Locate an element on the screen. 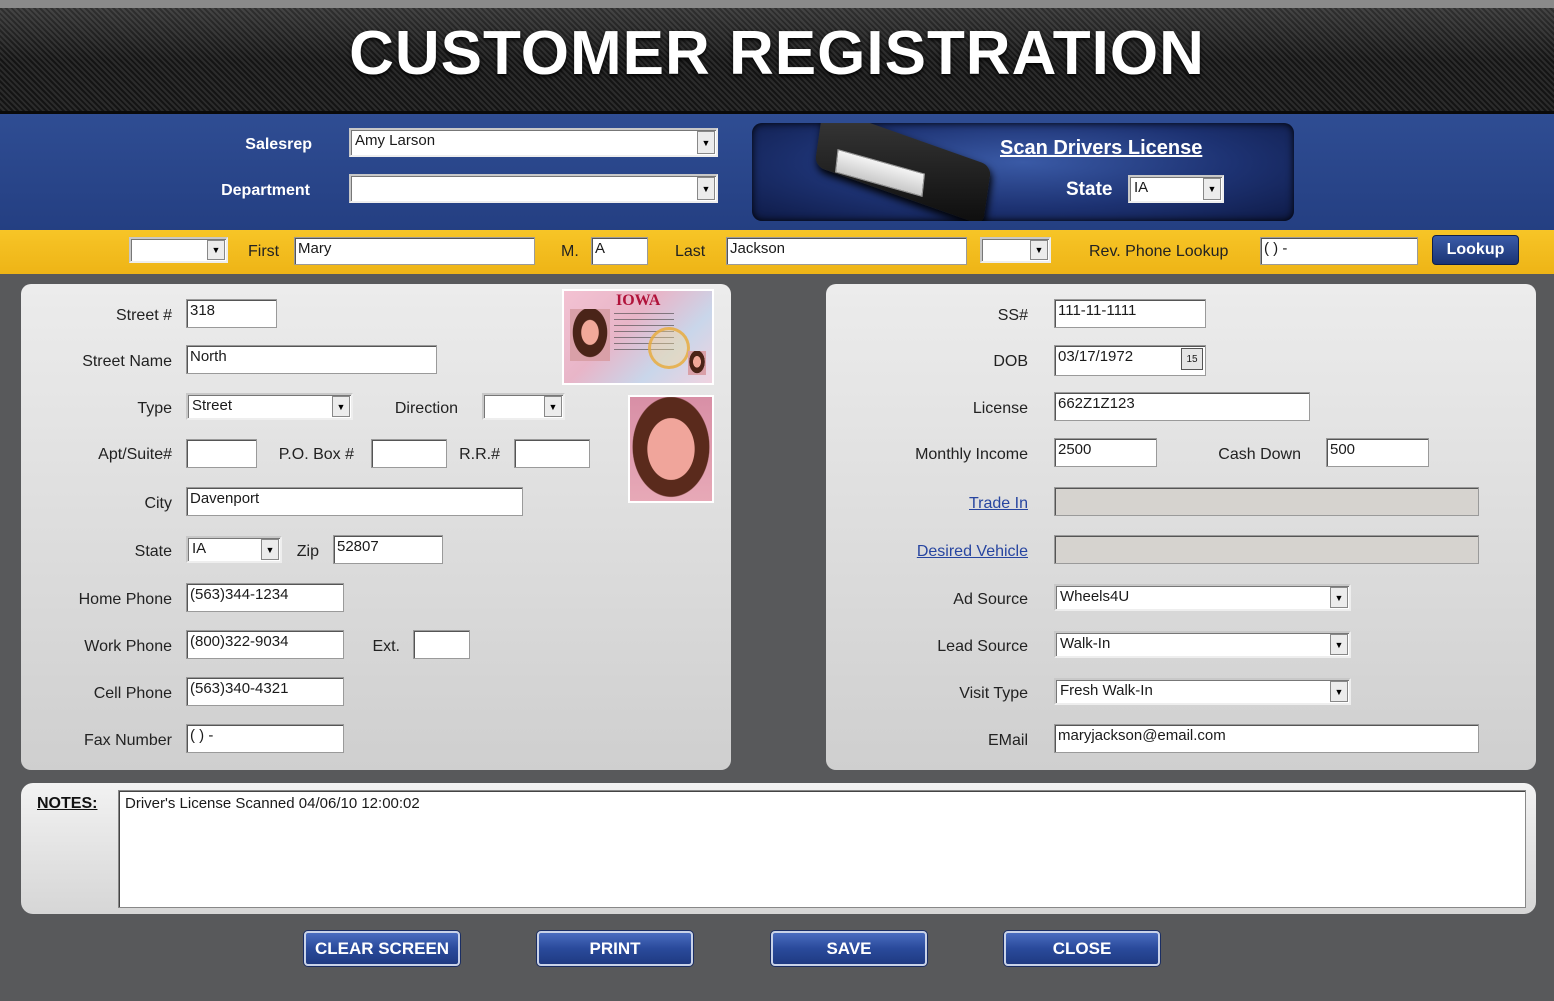 Image resolution: width=1554 pixels, height=1001 pixels. street-number-field: 318 is located at coordinates (231, 313).